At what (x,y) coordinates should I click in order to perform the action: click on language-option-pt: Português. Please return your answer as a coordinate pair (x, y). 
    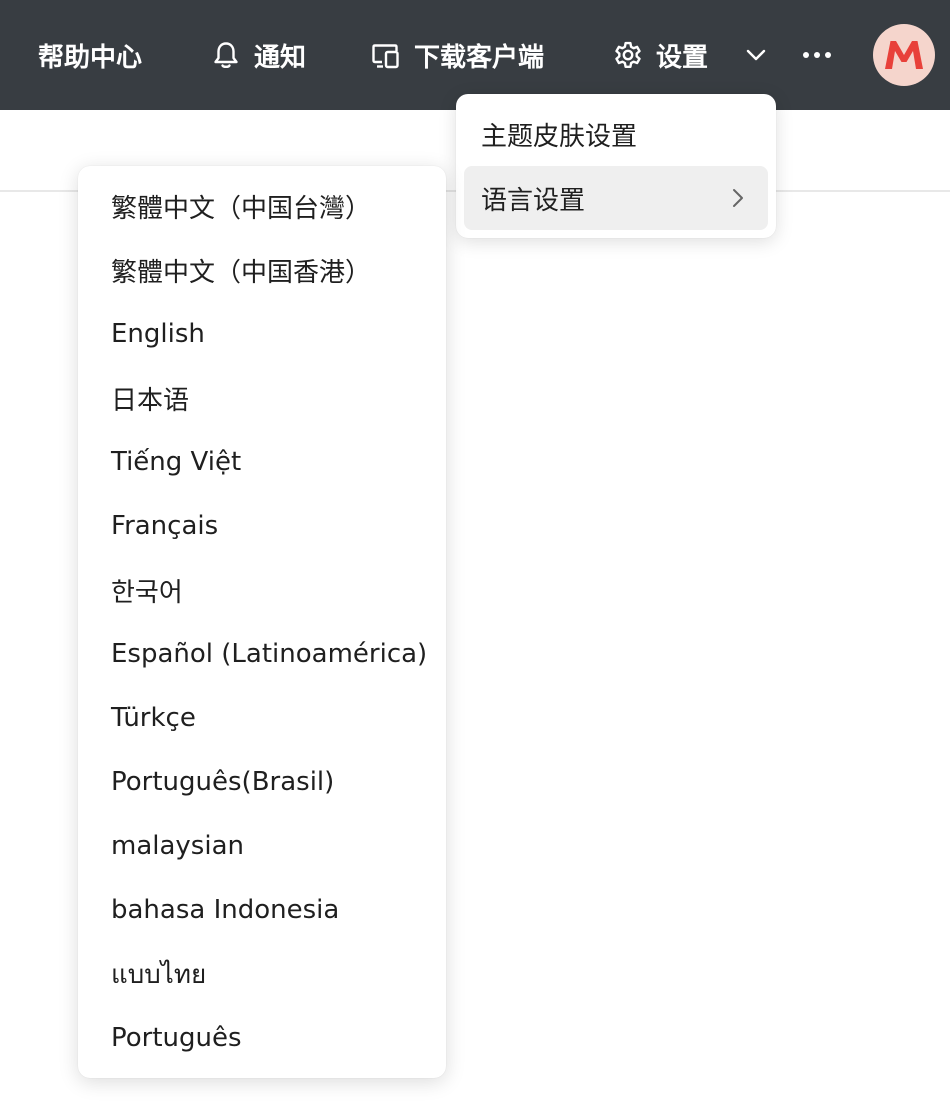
    Looking at the image, I should click on (262, 1038).